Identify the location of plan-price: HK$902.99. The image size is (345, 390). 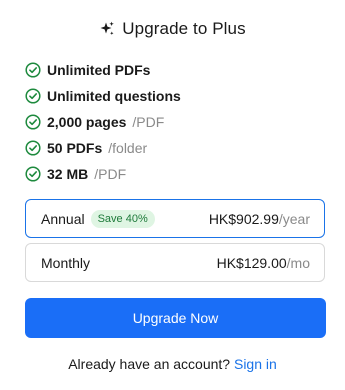
(243, 218).